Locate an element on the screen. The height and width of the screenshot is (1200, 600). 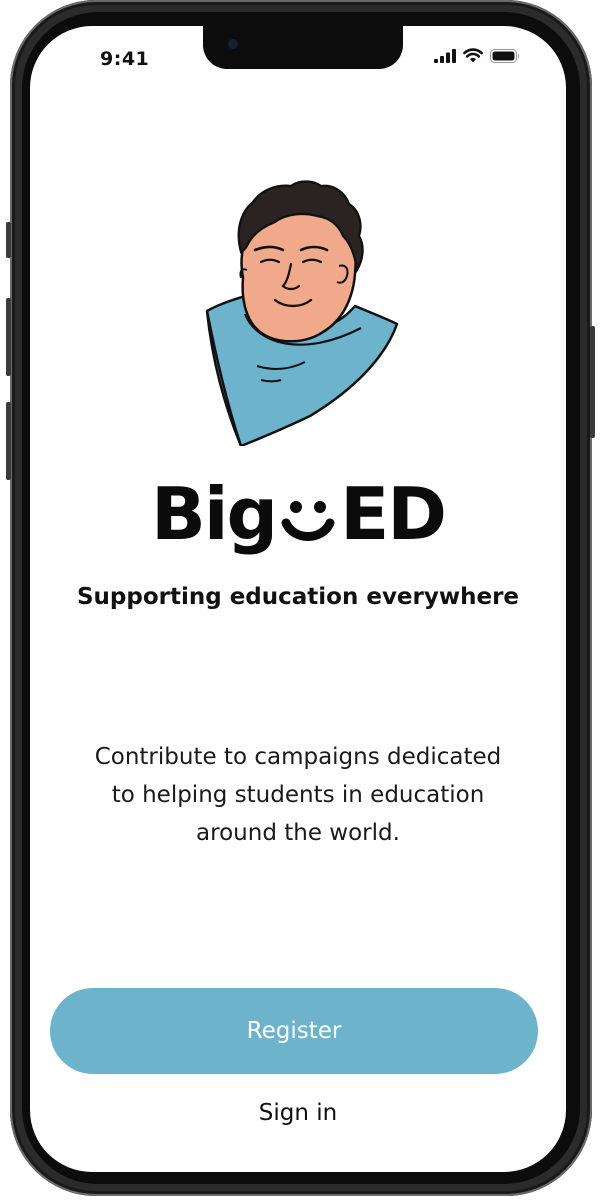
register-button: Register is located at coordinates (294, 1031).